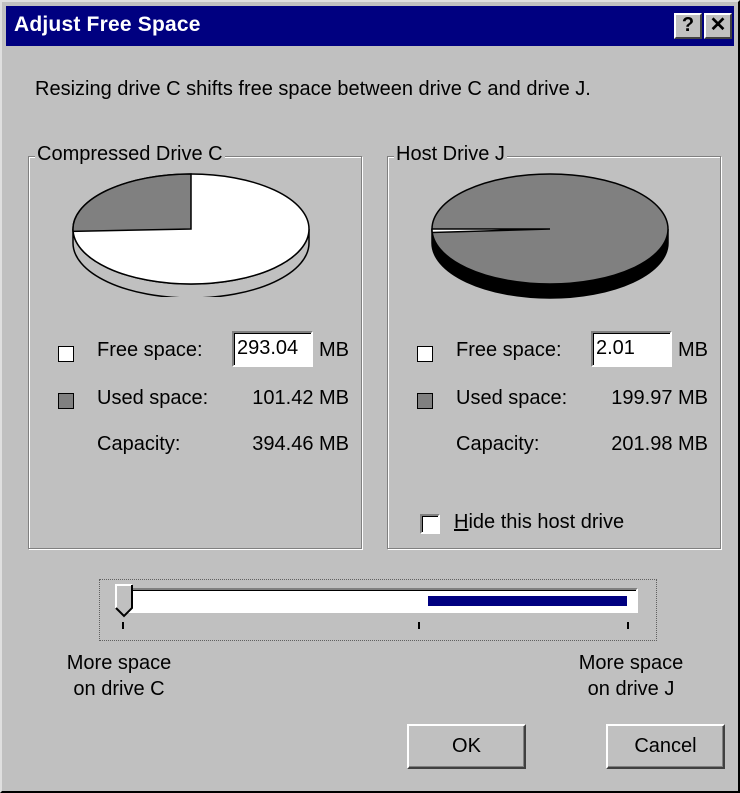  What do you see at coordinates (615, 348) in the screenshot?
I see `drive-j-free-space-value: 2.01` at bounding box center [615, 348].